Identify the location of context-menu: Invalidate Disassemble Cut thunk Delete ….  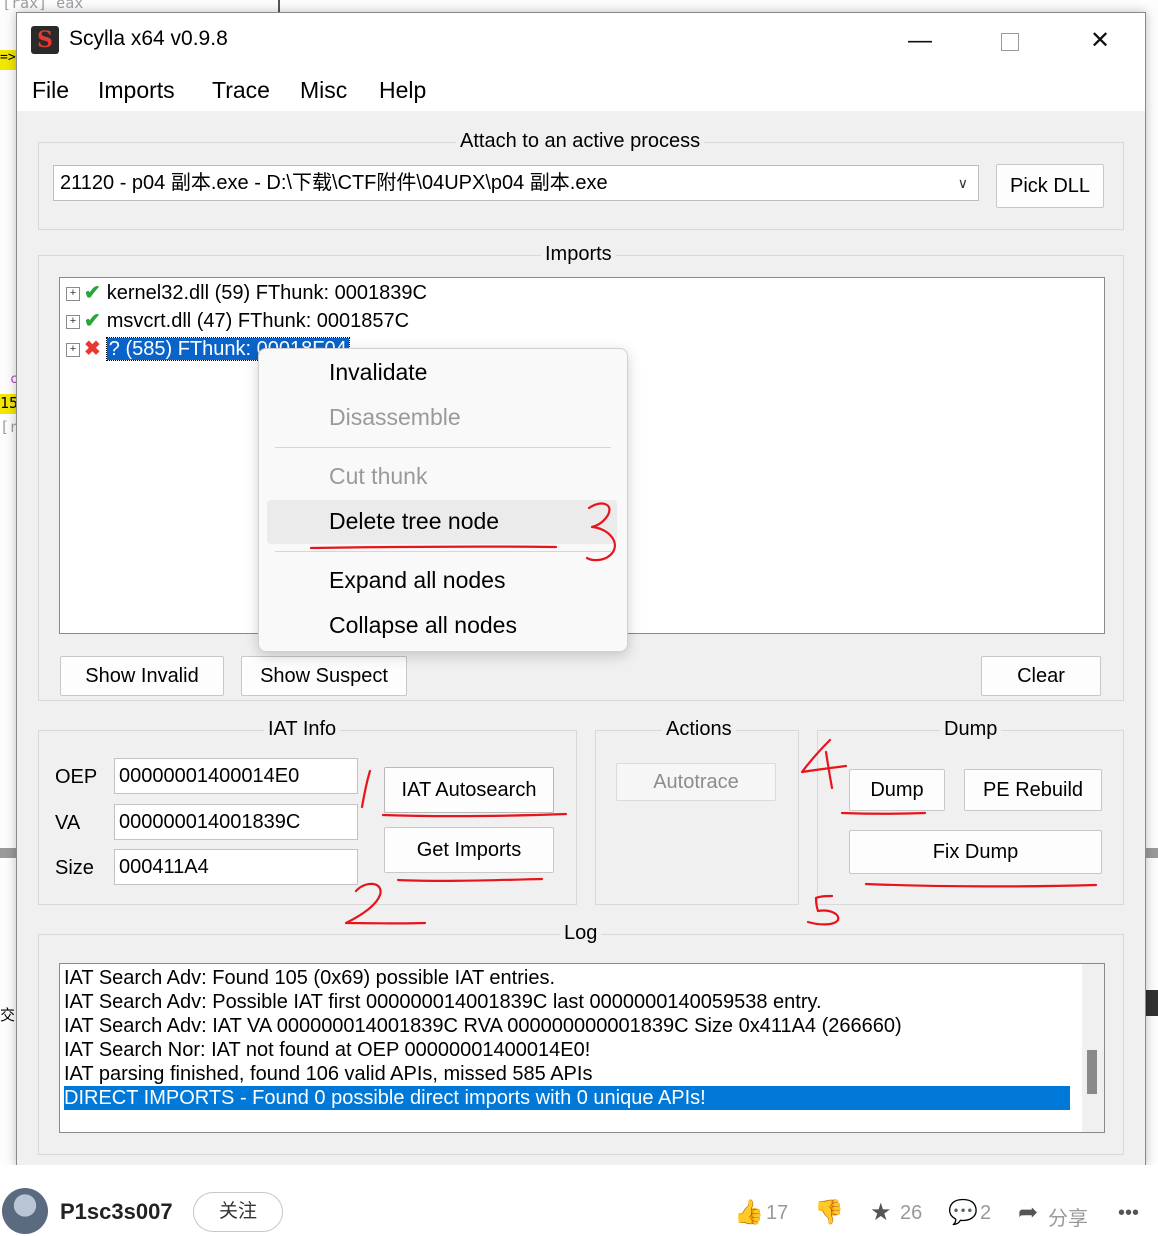
(443, 500).